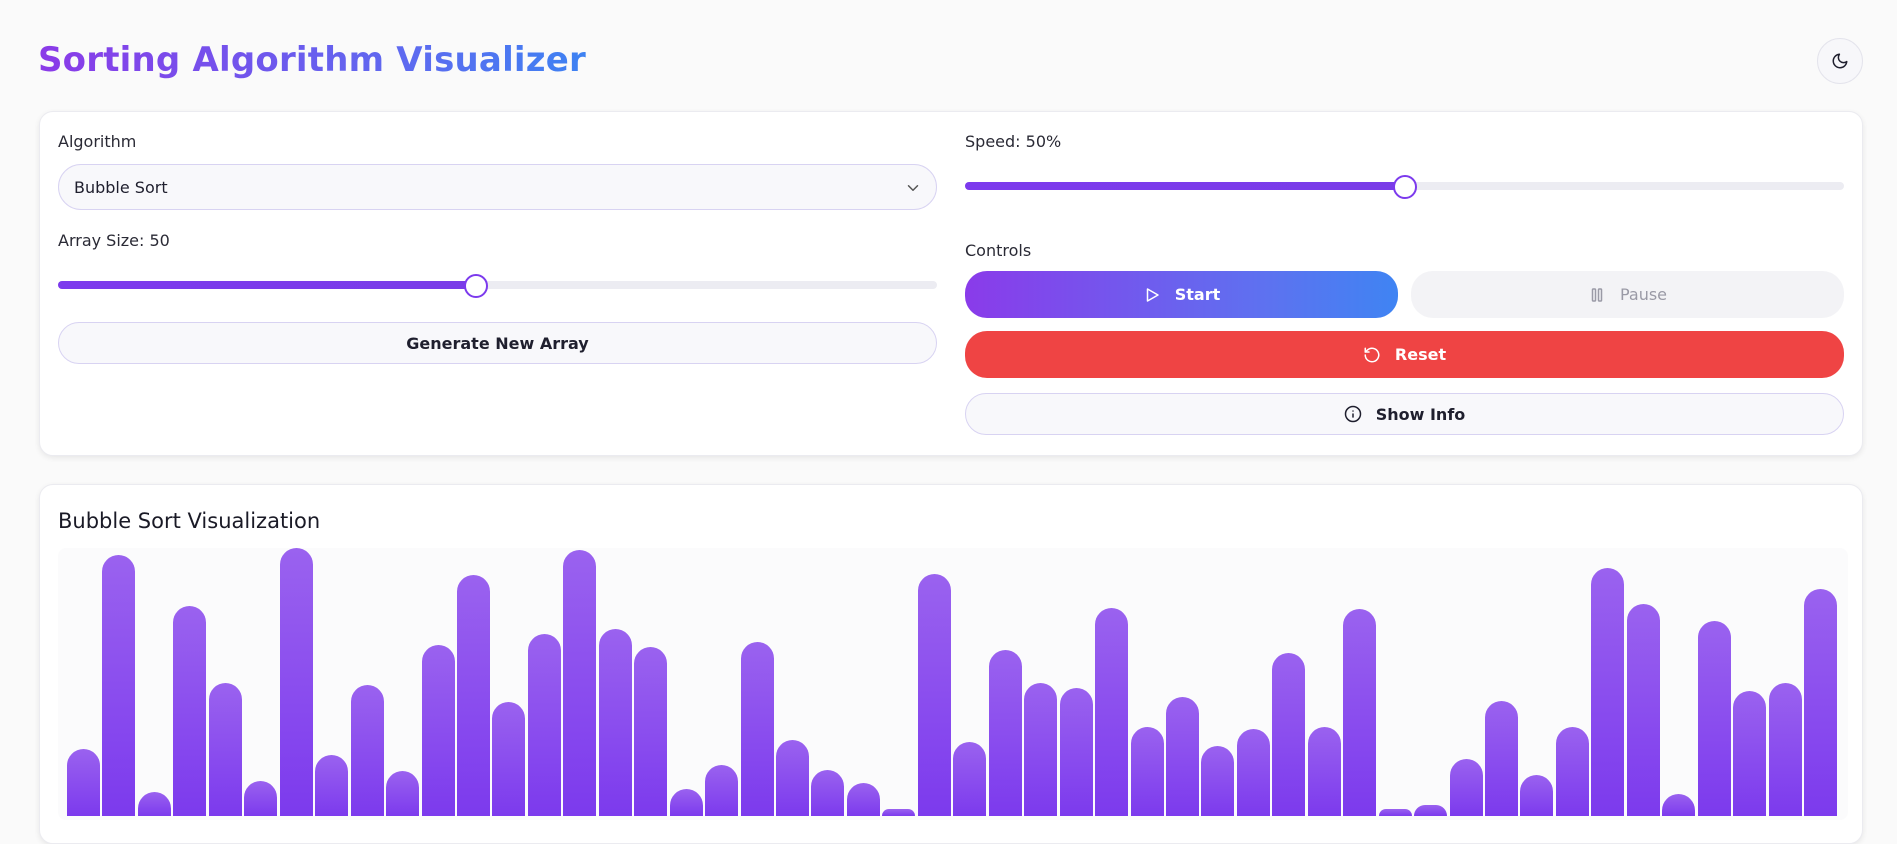 Image resolution: width=1897 pixels, height=844 pixels. I want to click on pause-label: Pause, so click(1643, 294).